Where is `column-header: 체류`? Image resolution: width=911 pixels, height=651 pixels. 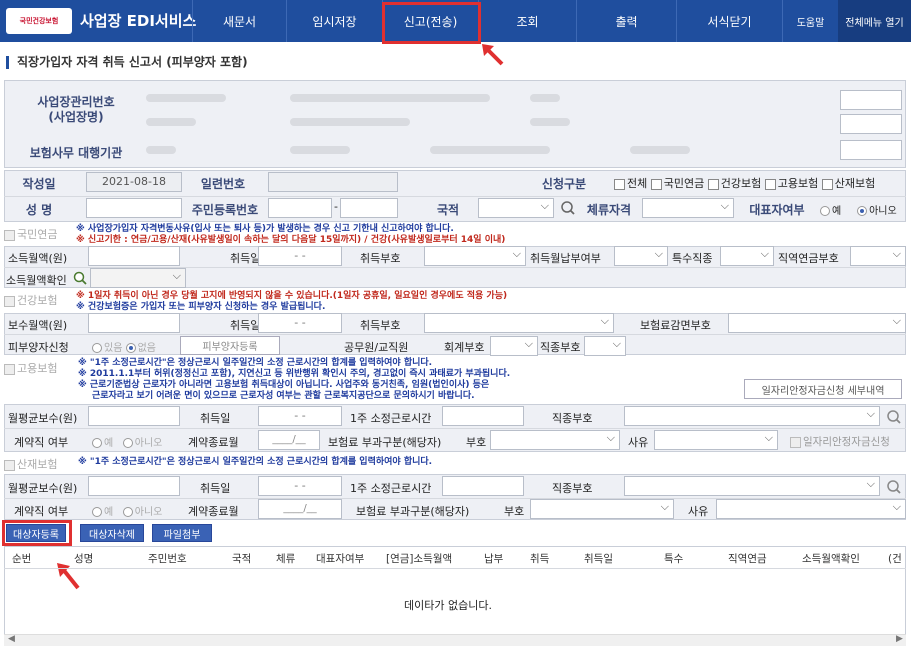 column-header: 체류 is located at coordinates (285, 558).